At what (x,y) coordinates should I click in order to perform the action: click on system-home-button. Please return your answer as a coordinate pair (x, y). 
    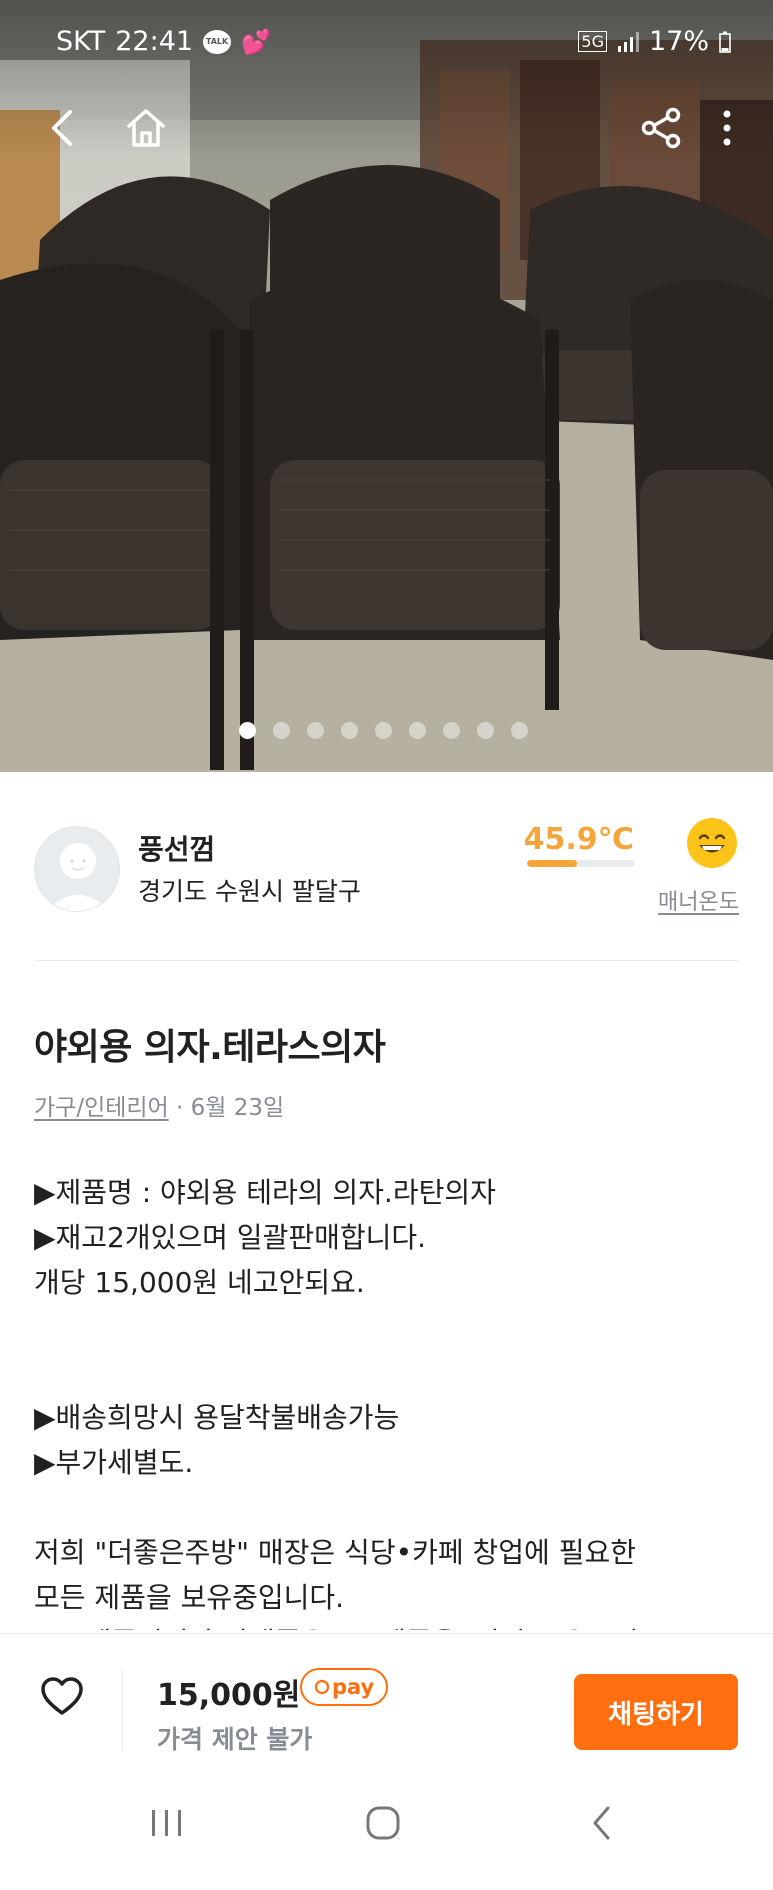
    Looking at the image, I should click on (383, 1823).